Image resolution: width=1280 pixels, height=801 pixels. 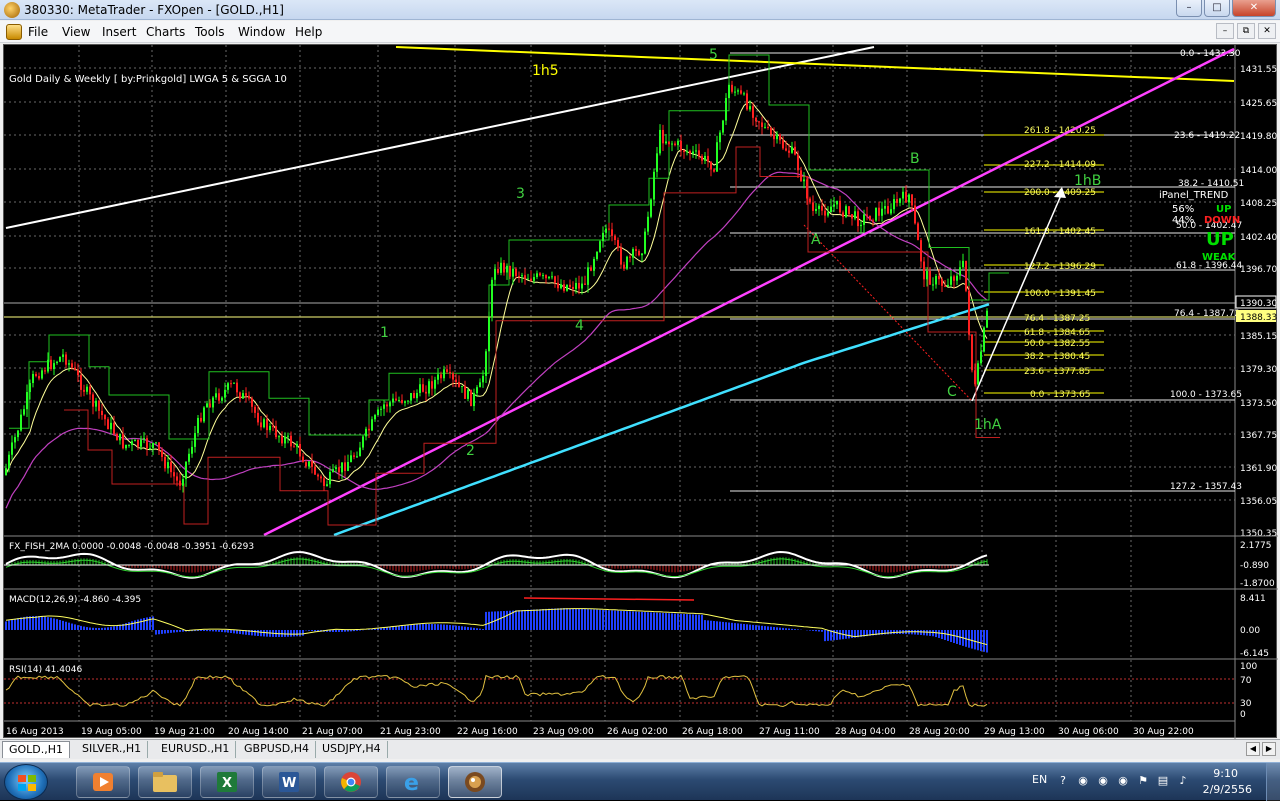 What do you see at coordinates (1267, 31) in the screenshot?
I see `mdi-close-button: ✕` at bounding box center [1267, 31].